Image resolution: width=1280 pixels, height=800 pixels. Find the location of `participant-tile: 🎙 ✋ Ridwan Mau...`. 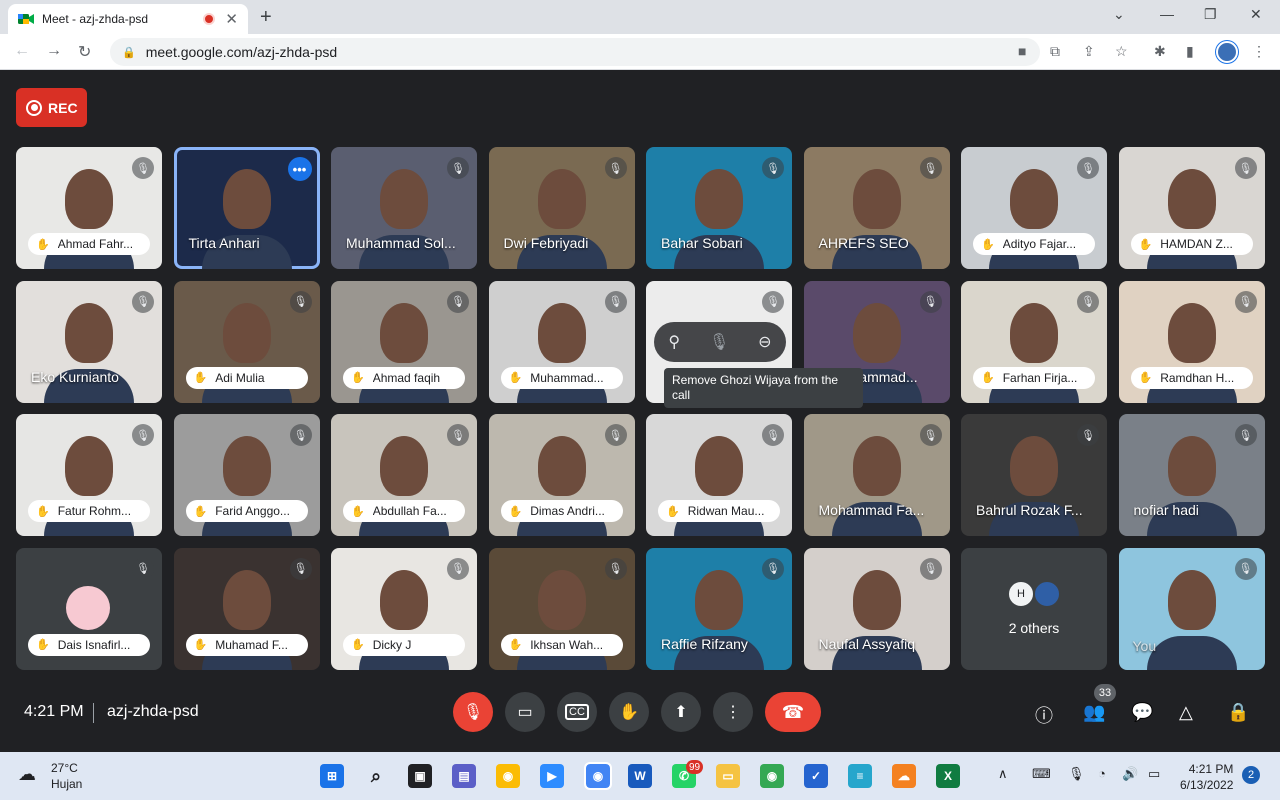

participant-tile: 🎙 ✋ Ridwan Mau... is located at coordinates (719, 475).